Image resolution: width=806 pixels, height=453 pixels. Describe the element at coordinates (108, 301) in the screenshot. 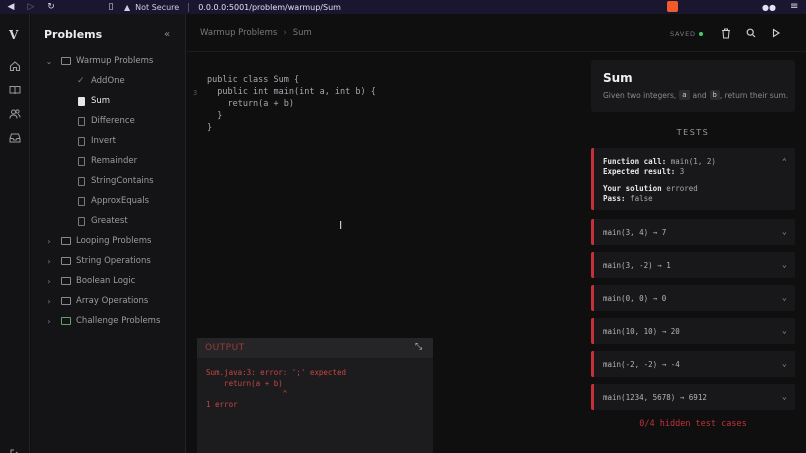

I see `folder-array-operations: › Array Operations` at that location.